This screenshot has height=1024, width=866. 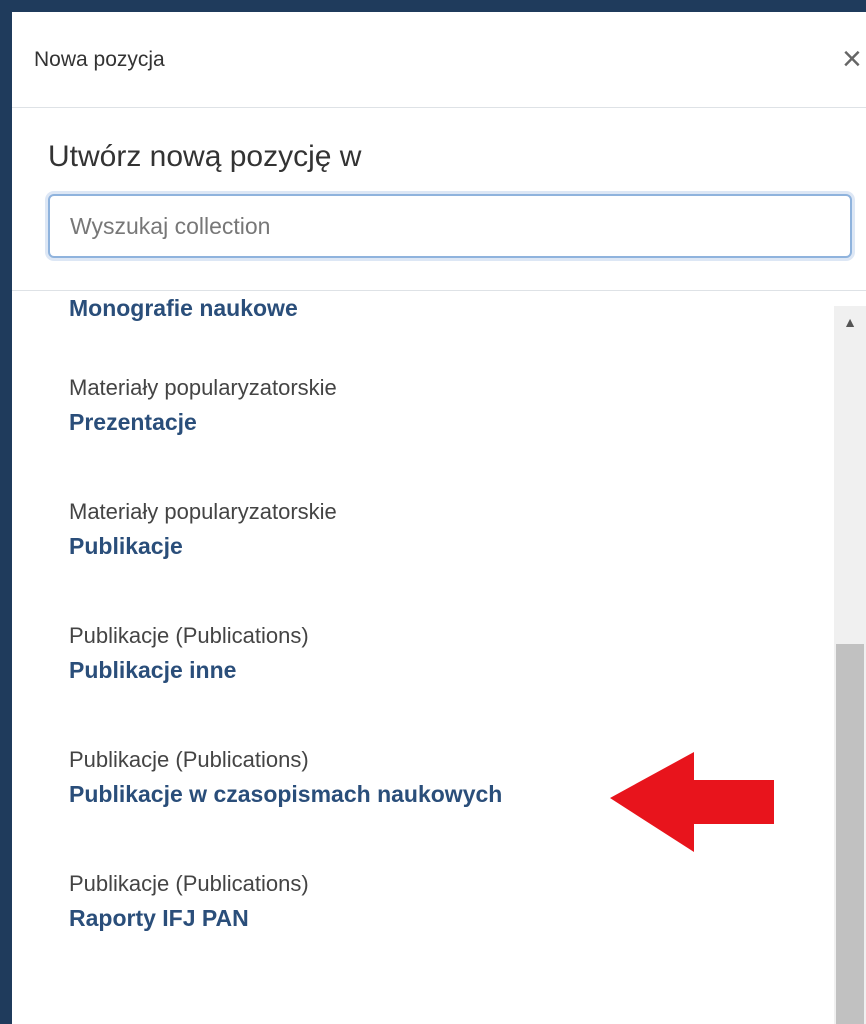 I want to click on collection-name: Raporty IFJ PAN, so click(x=159, y=918).